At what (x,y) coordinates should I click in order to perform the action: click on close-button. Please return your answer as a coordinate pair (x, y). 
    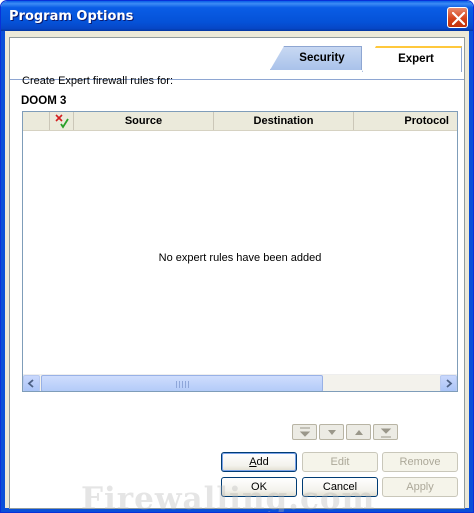
    Looking at the image, I should click on (457, 17).